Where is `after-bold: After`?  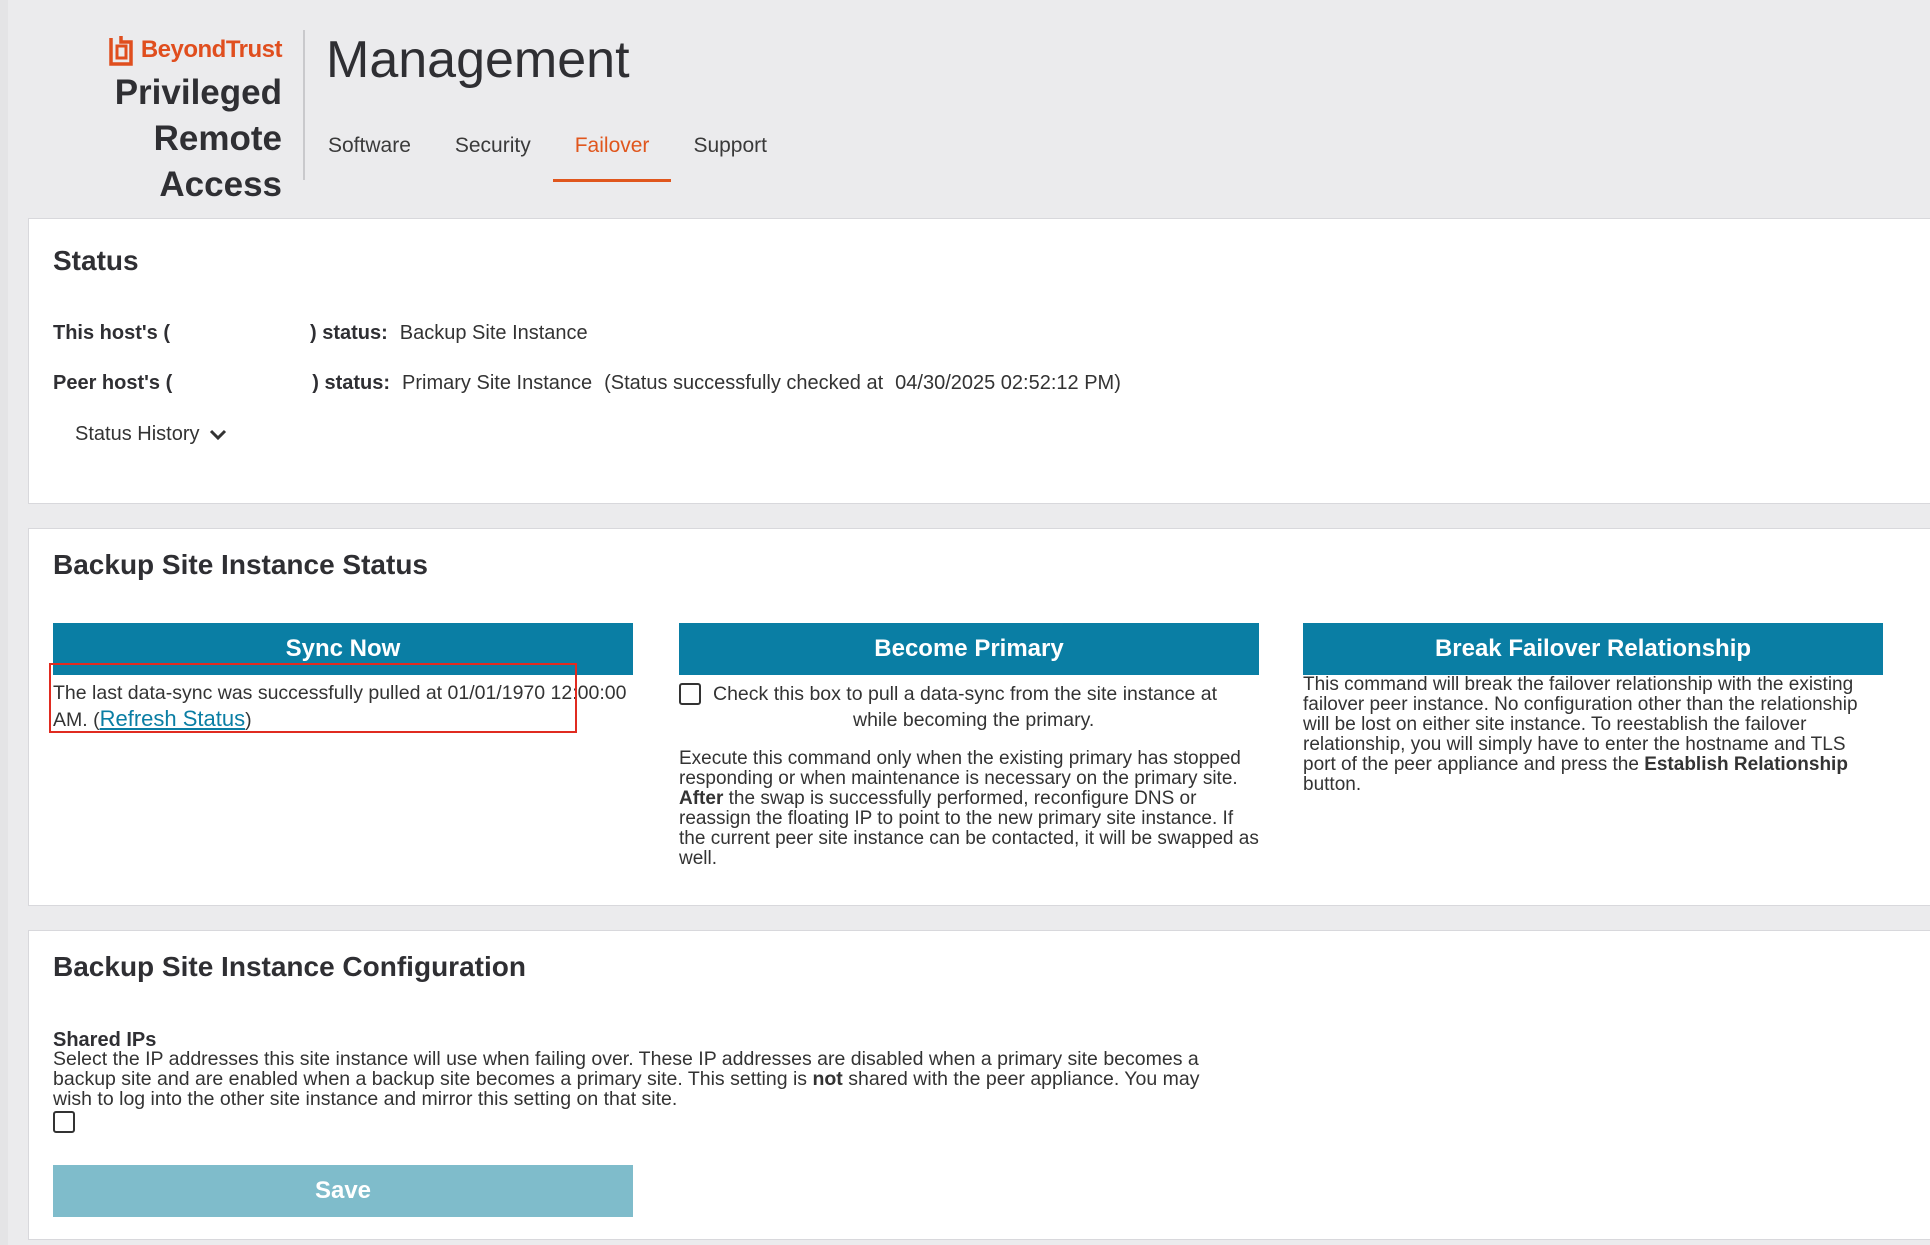
after-bold: After is located at coordinates (701, 798).